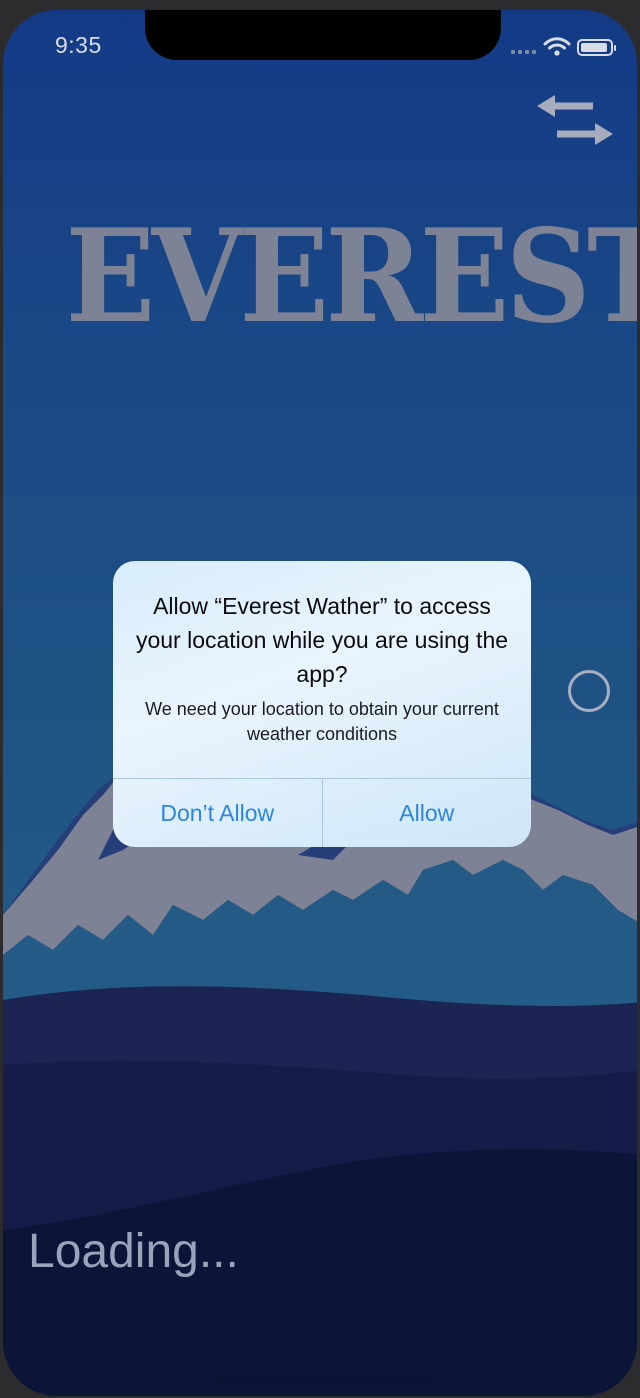  I want to click on device-notch, so click(323, 35).